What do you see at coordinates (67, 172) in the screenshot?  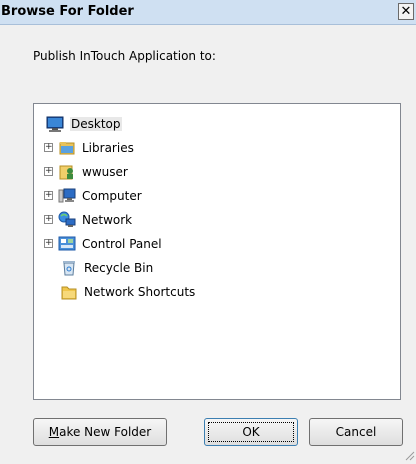 I see `user-folder-icon` at bounding box center [67, 172].